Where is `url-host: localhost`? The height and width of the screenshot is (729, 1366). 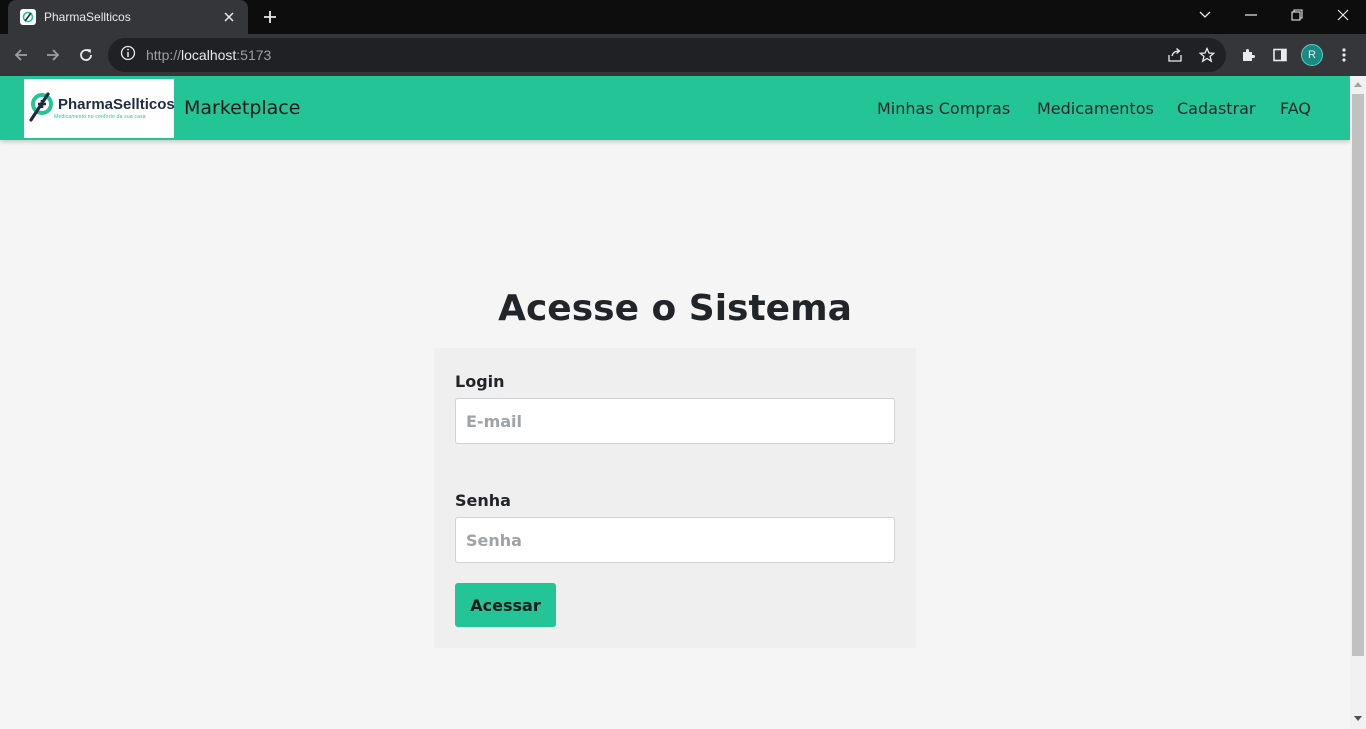
url-host: localhost is located at coordinates (209, 55).